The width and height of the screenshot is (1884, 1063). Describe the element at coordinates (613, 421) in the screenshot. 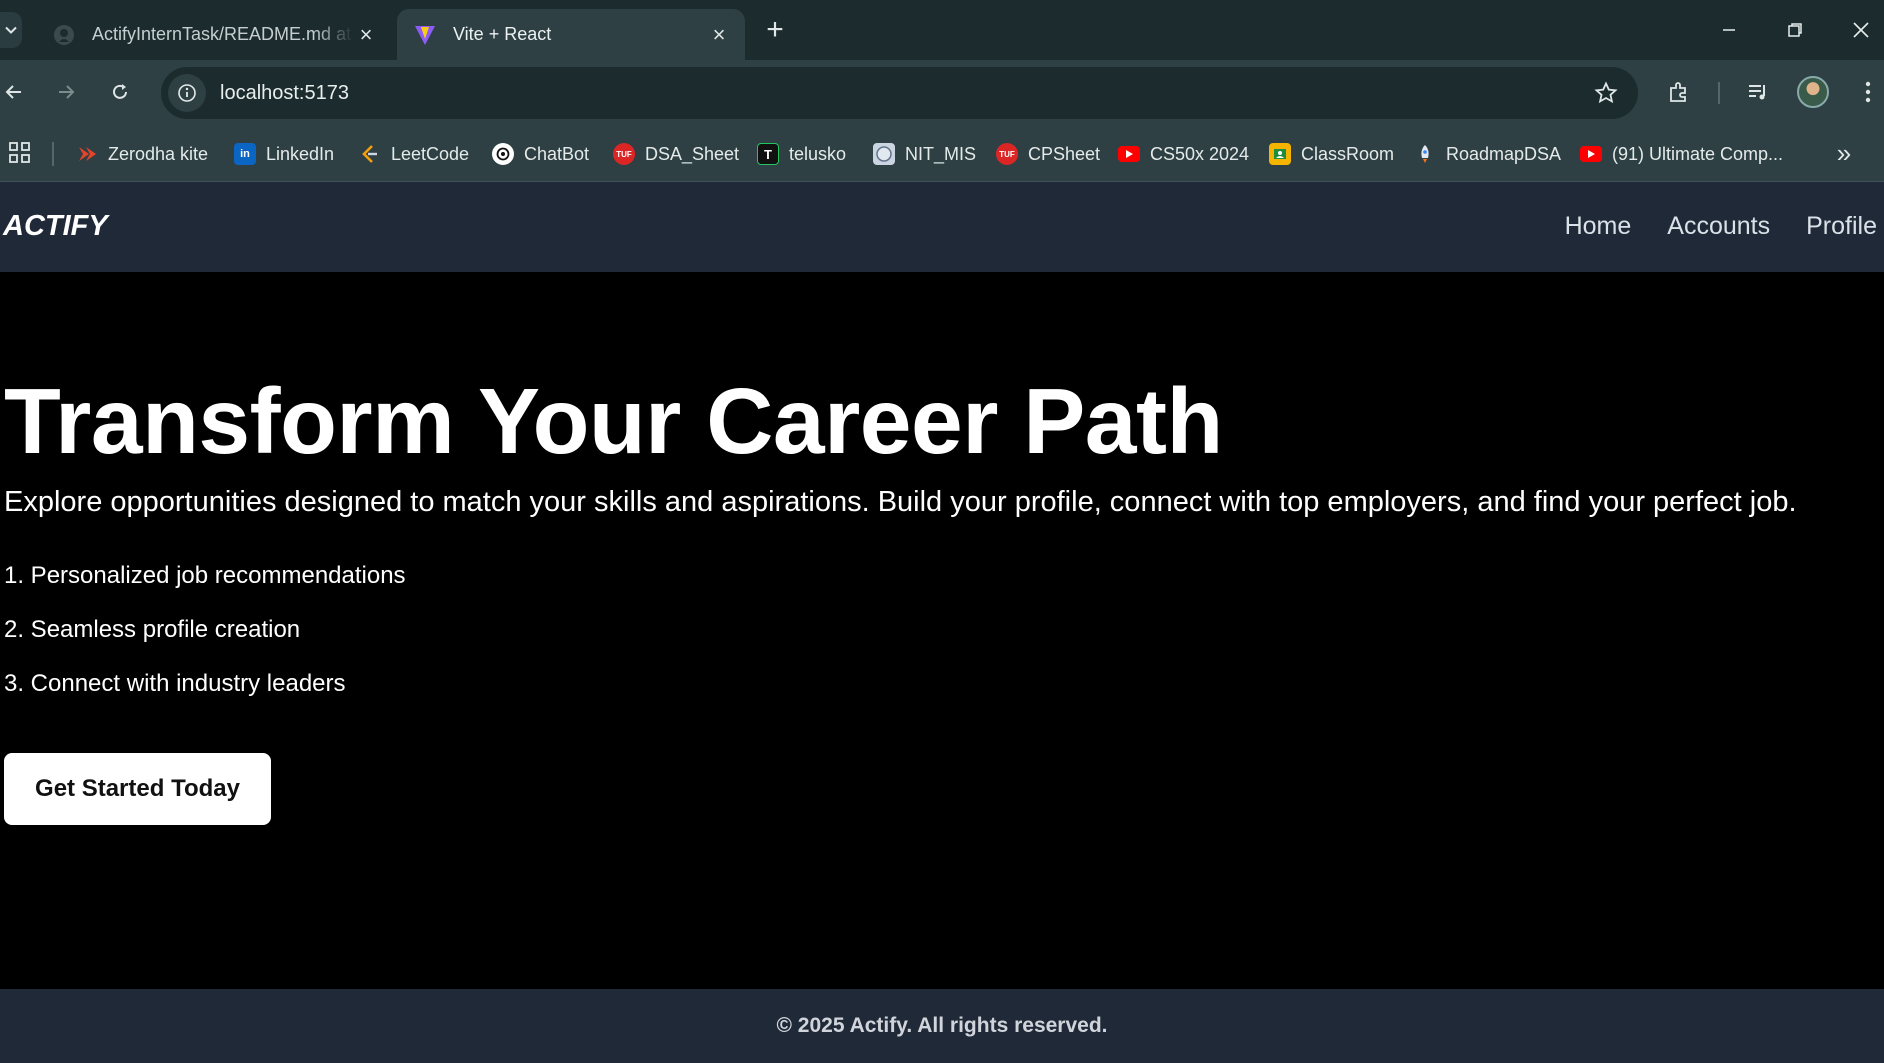

I see `hero-title: Transform Your Career Path` at that location.